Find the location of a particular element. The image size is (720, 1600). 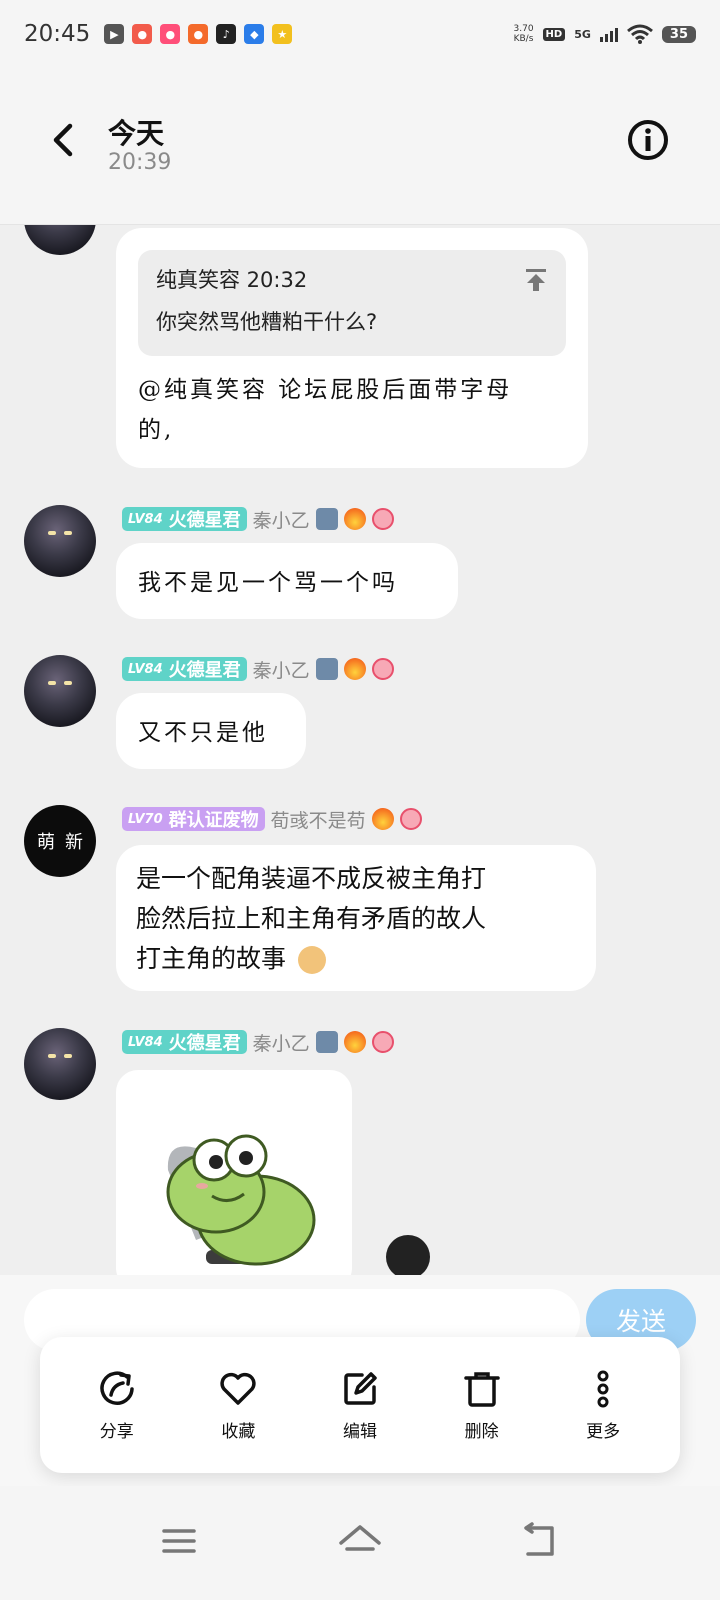

message-text: @纯真笑容 论坛屁股后面带字母 的, is located at coordinates (325, 410).